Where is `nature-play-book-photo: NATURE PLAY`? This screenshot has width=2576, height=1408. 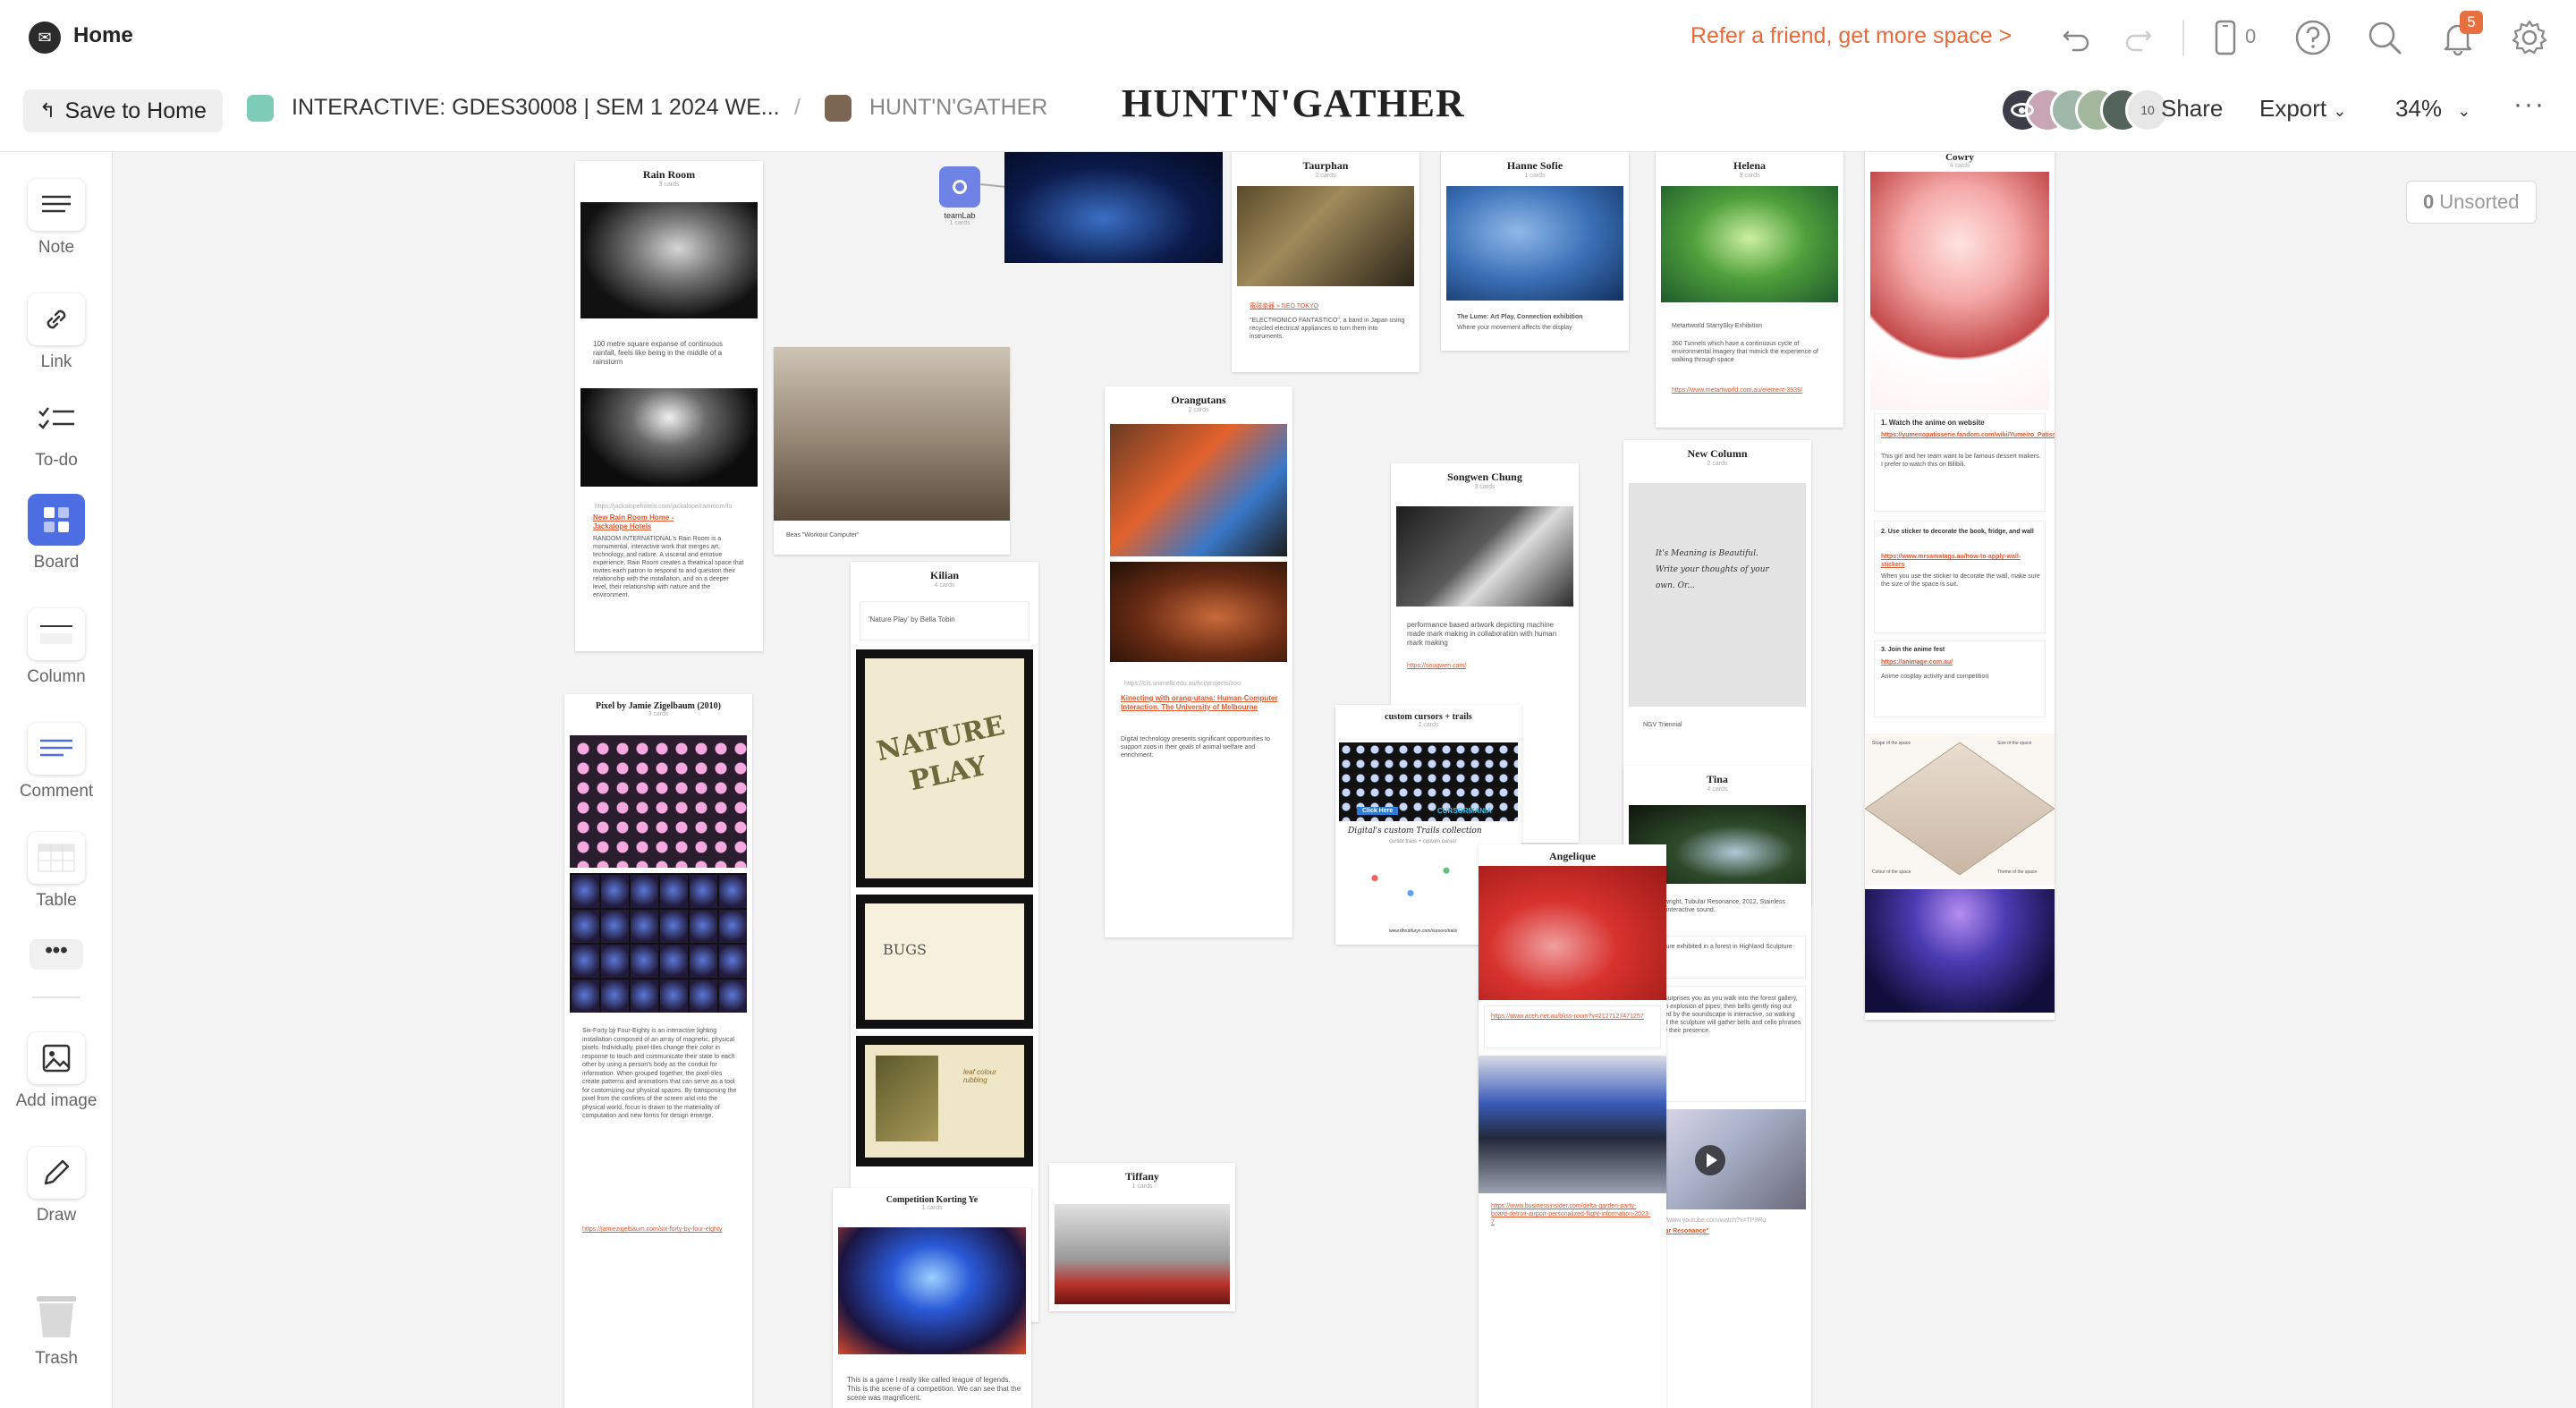
nature-play-book-photo: NATURE PLAY is located at coordinates (944, 768).